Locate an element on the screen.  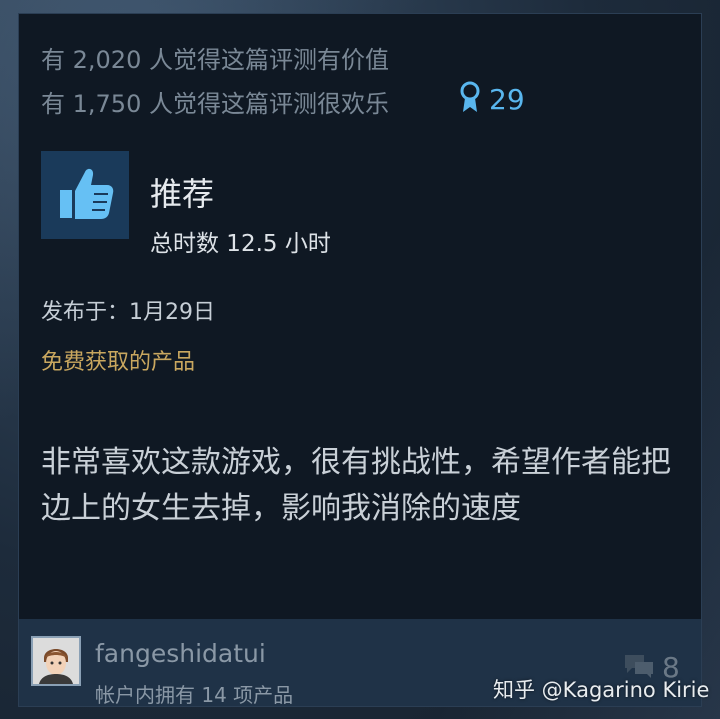
review-body: 非常喜欢这款游戏，很有挑战性，希望作者能把边上的女生去掉，影响我消除的速度 is located at coordinates (356, 485).